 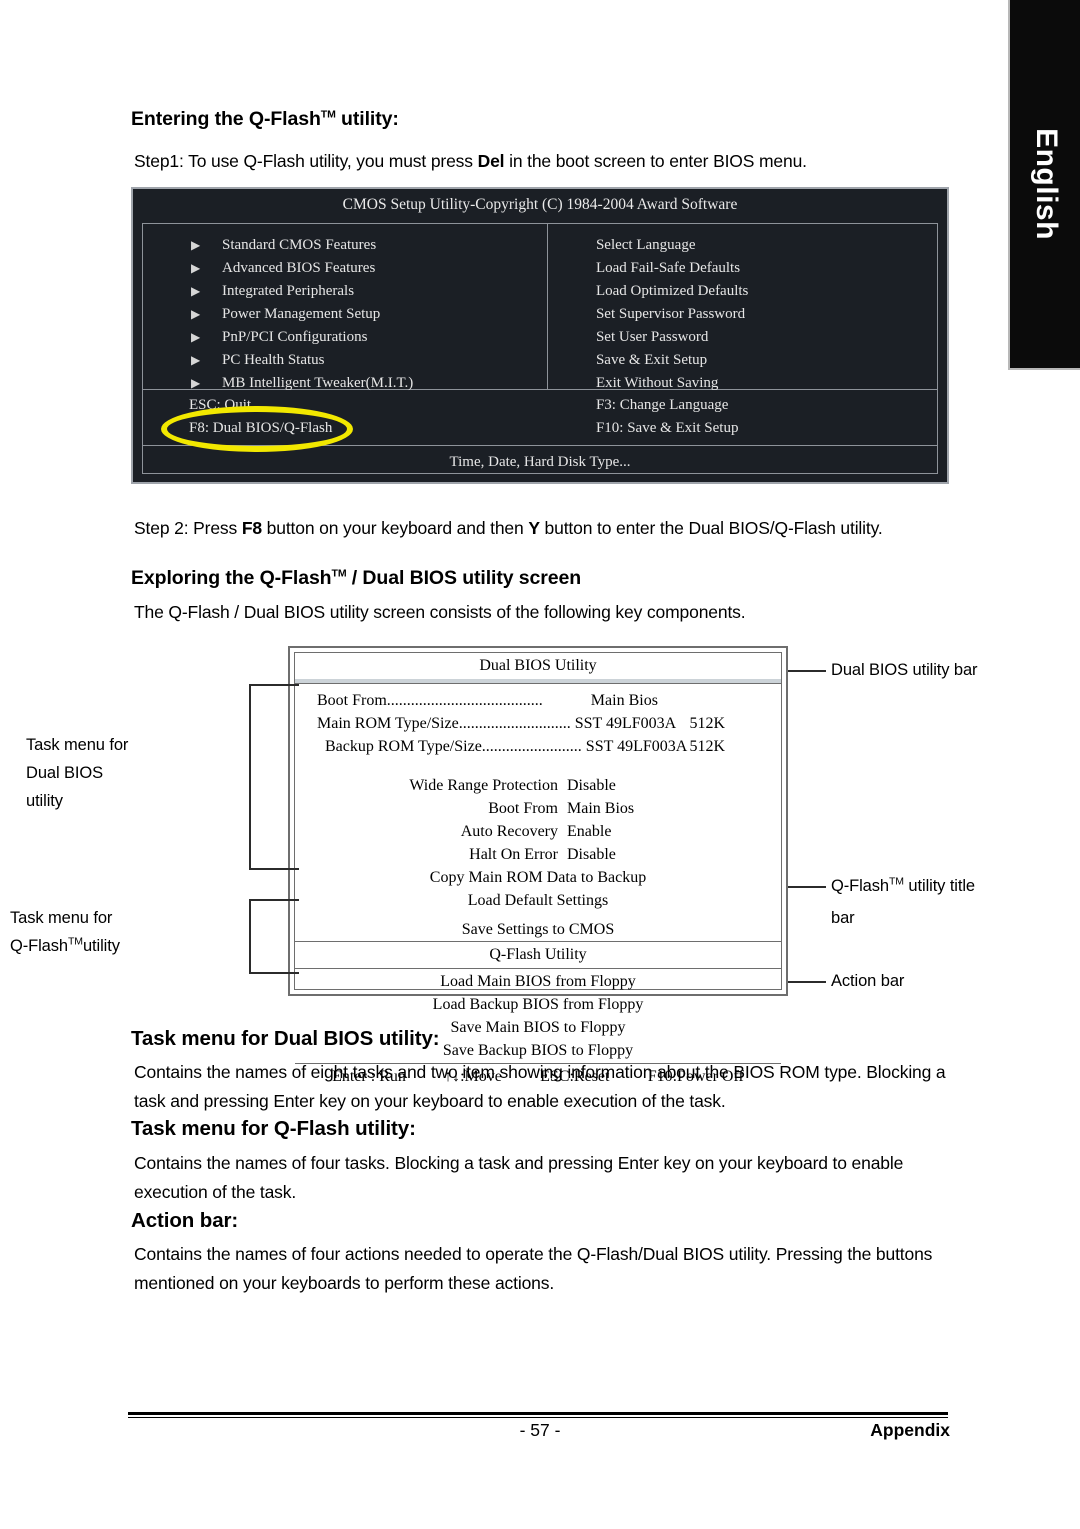 What do you see at coordinates (464, 578) in the screenshot?
I see `exploring-heading-suffix: / Dual BIOS utility screen` at bounding box center [464, 578].